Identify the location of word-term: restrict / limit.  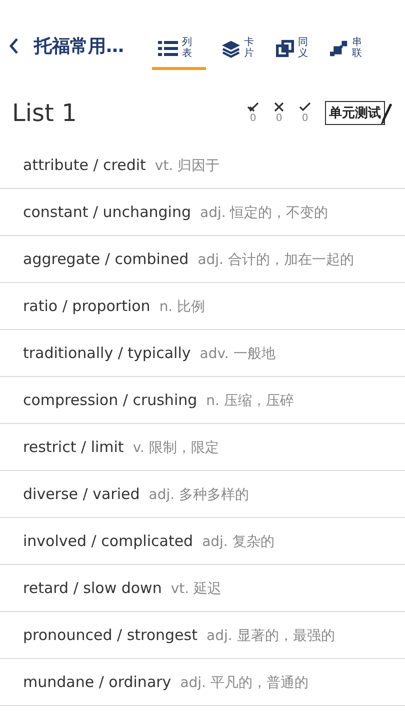
(73, 447).